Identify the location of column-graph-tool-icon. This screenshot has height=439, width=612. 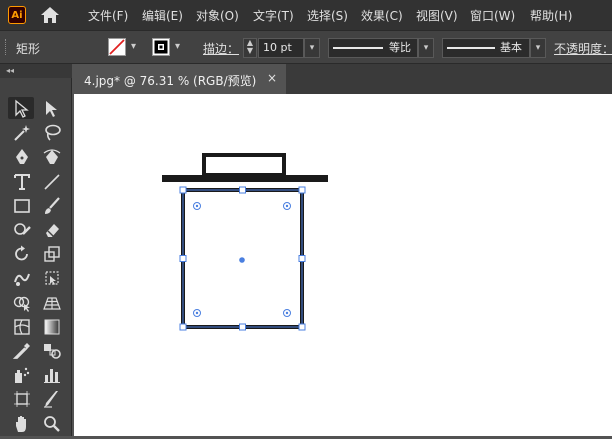
(51, 374).